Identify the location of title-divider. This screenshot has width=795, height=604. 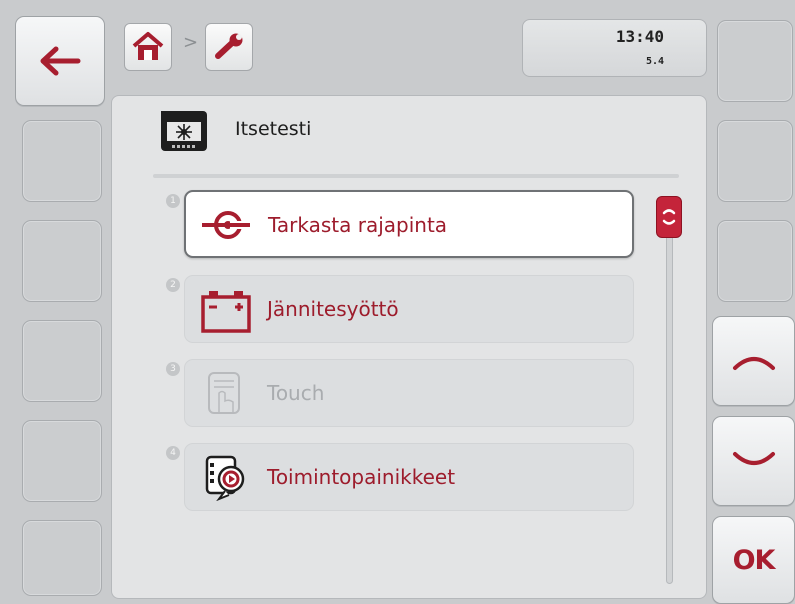
(416, 176).